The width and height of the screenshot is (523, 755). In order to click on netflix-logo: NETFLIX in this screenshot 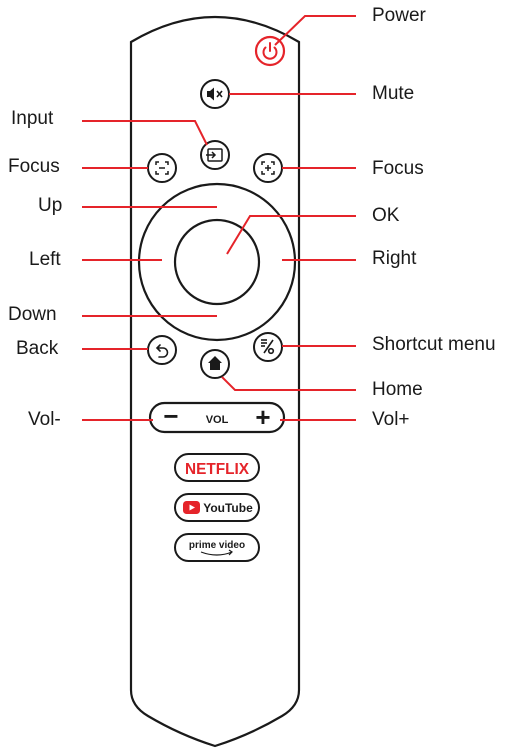, I will do `click(217, 469)`.